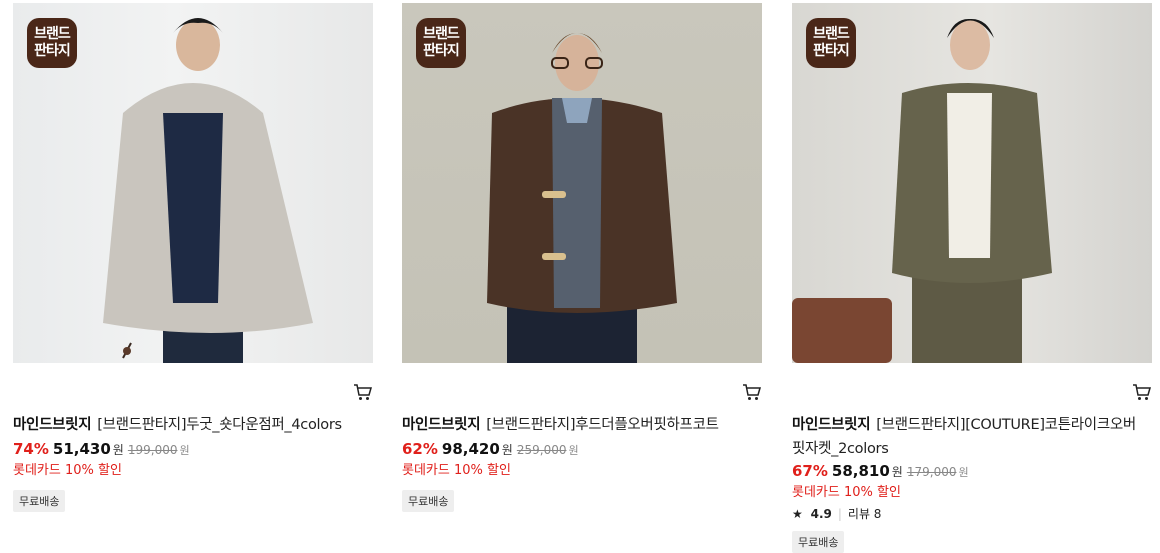  Describe the element at coordinates (219, 425) in the screenshot. I see `product-name: [브랜드판타지]두굿_숏다운점퍼_4colors` at that location.